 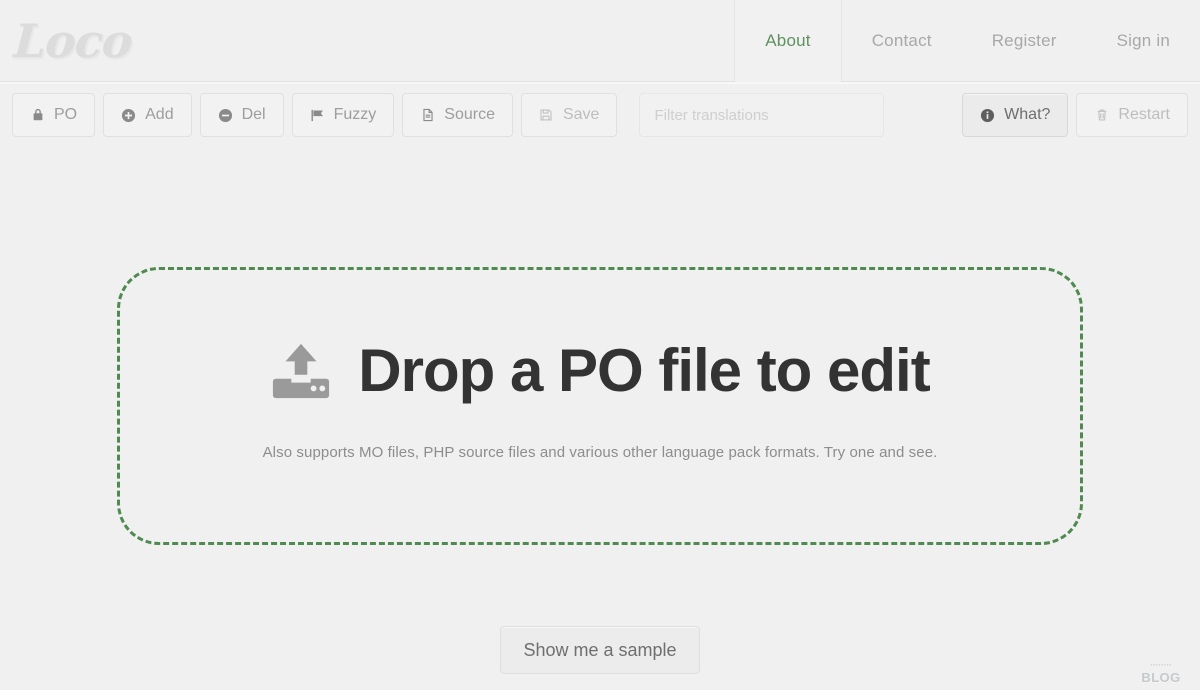 I want to click on watermark-bottom-text: BLOG, so click(x=1161, y=677).